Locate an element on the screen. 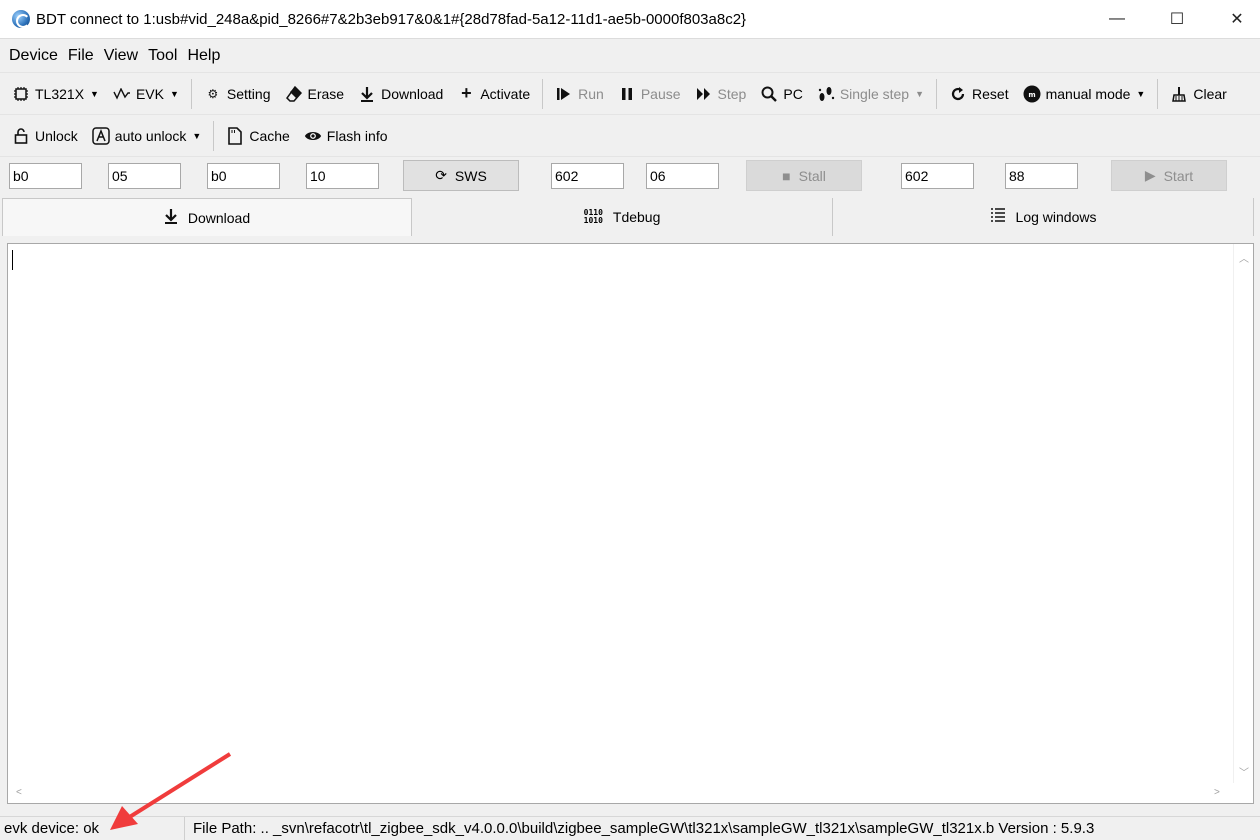 The width and height of the screenshot is (1260, 840). board-dropdown: EVK ▼ is located at coordinates (146, 94).